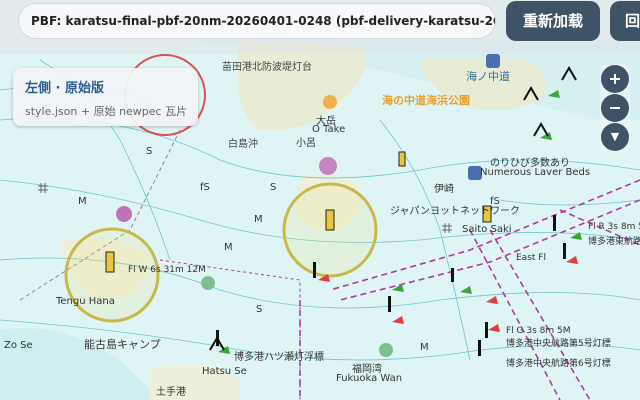 This screenshot has height=400, width=640. What do you see at coordinates (267, 67) in the screenshot?
I see `label-breakwater-light: 苗田港北防波堤灯台` at bounding box center [267, 67].